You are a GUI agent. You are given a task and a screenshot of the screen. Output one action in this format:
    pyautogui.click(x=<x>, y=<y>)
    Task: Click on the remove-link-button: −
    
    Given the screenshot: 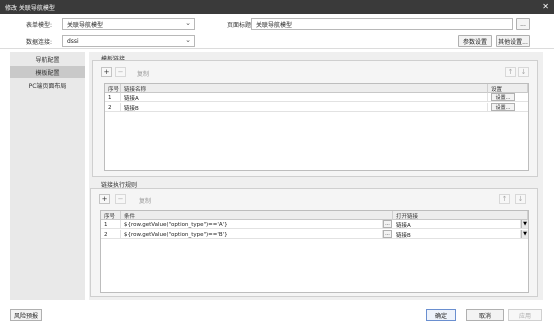 What is the action you would take?
    pyautogui.click(x=120, y=72)
    